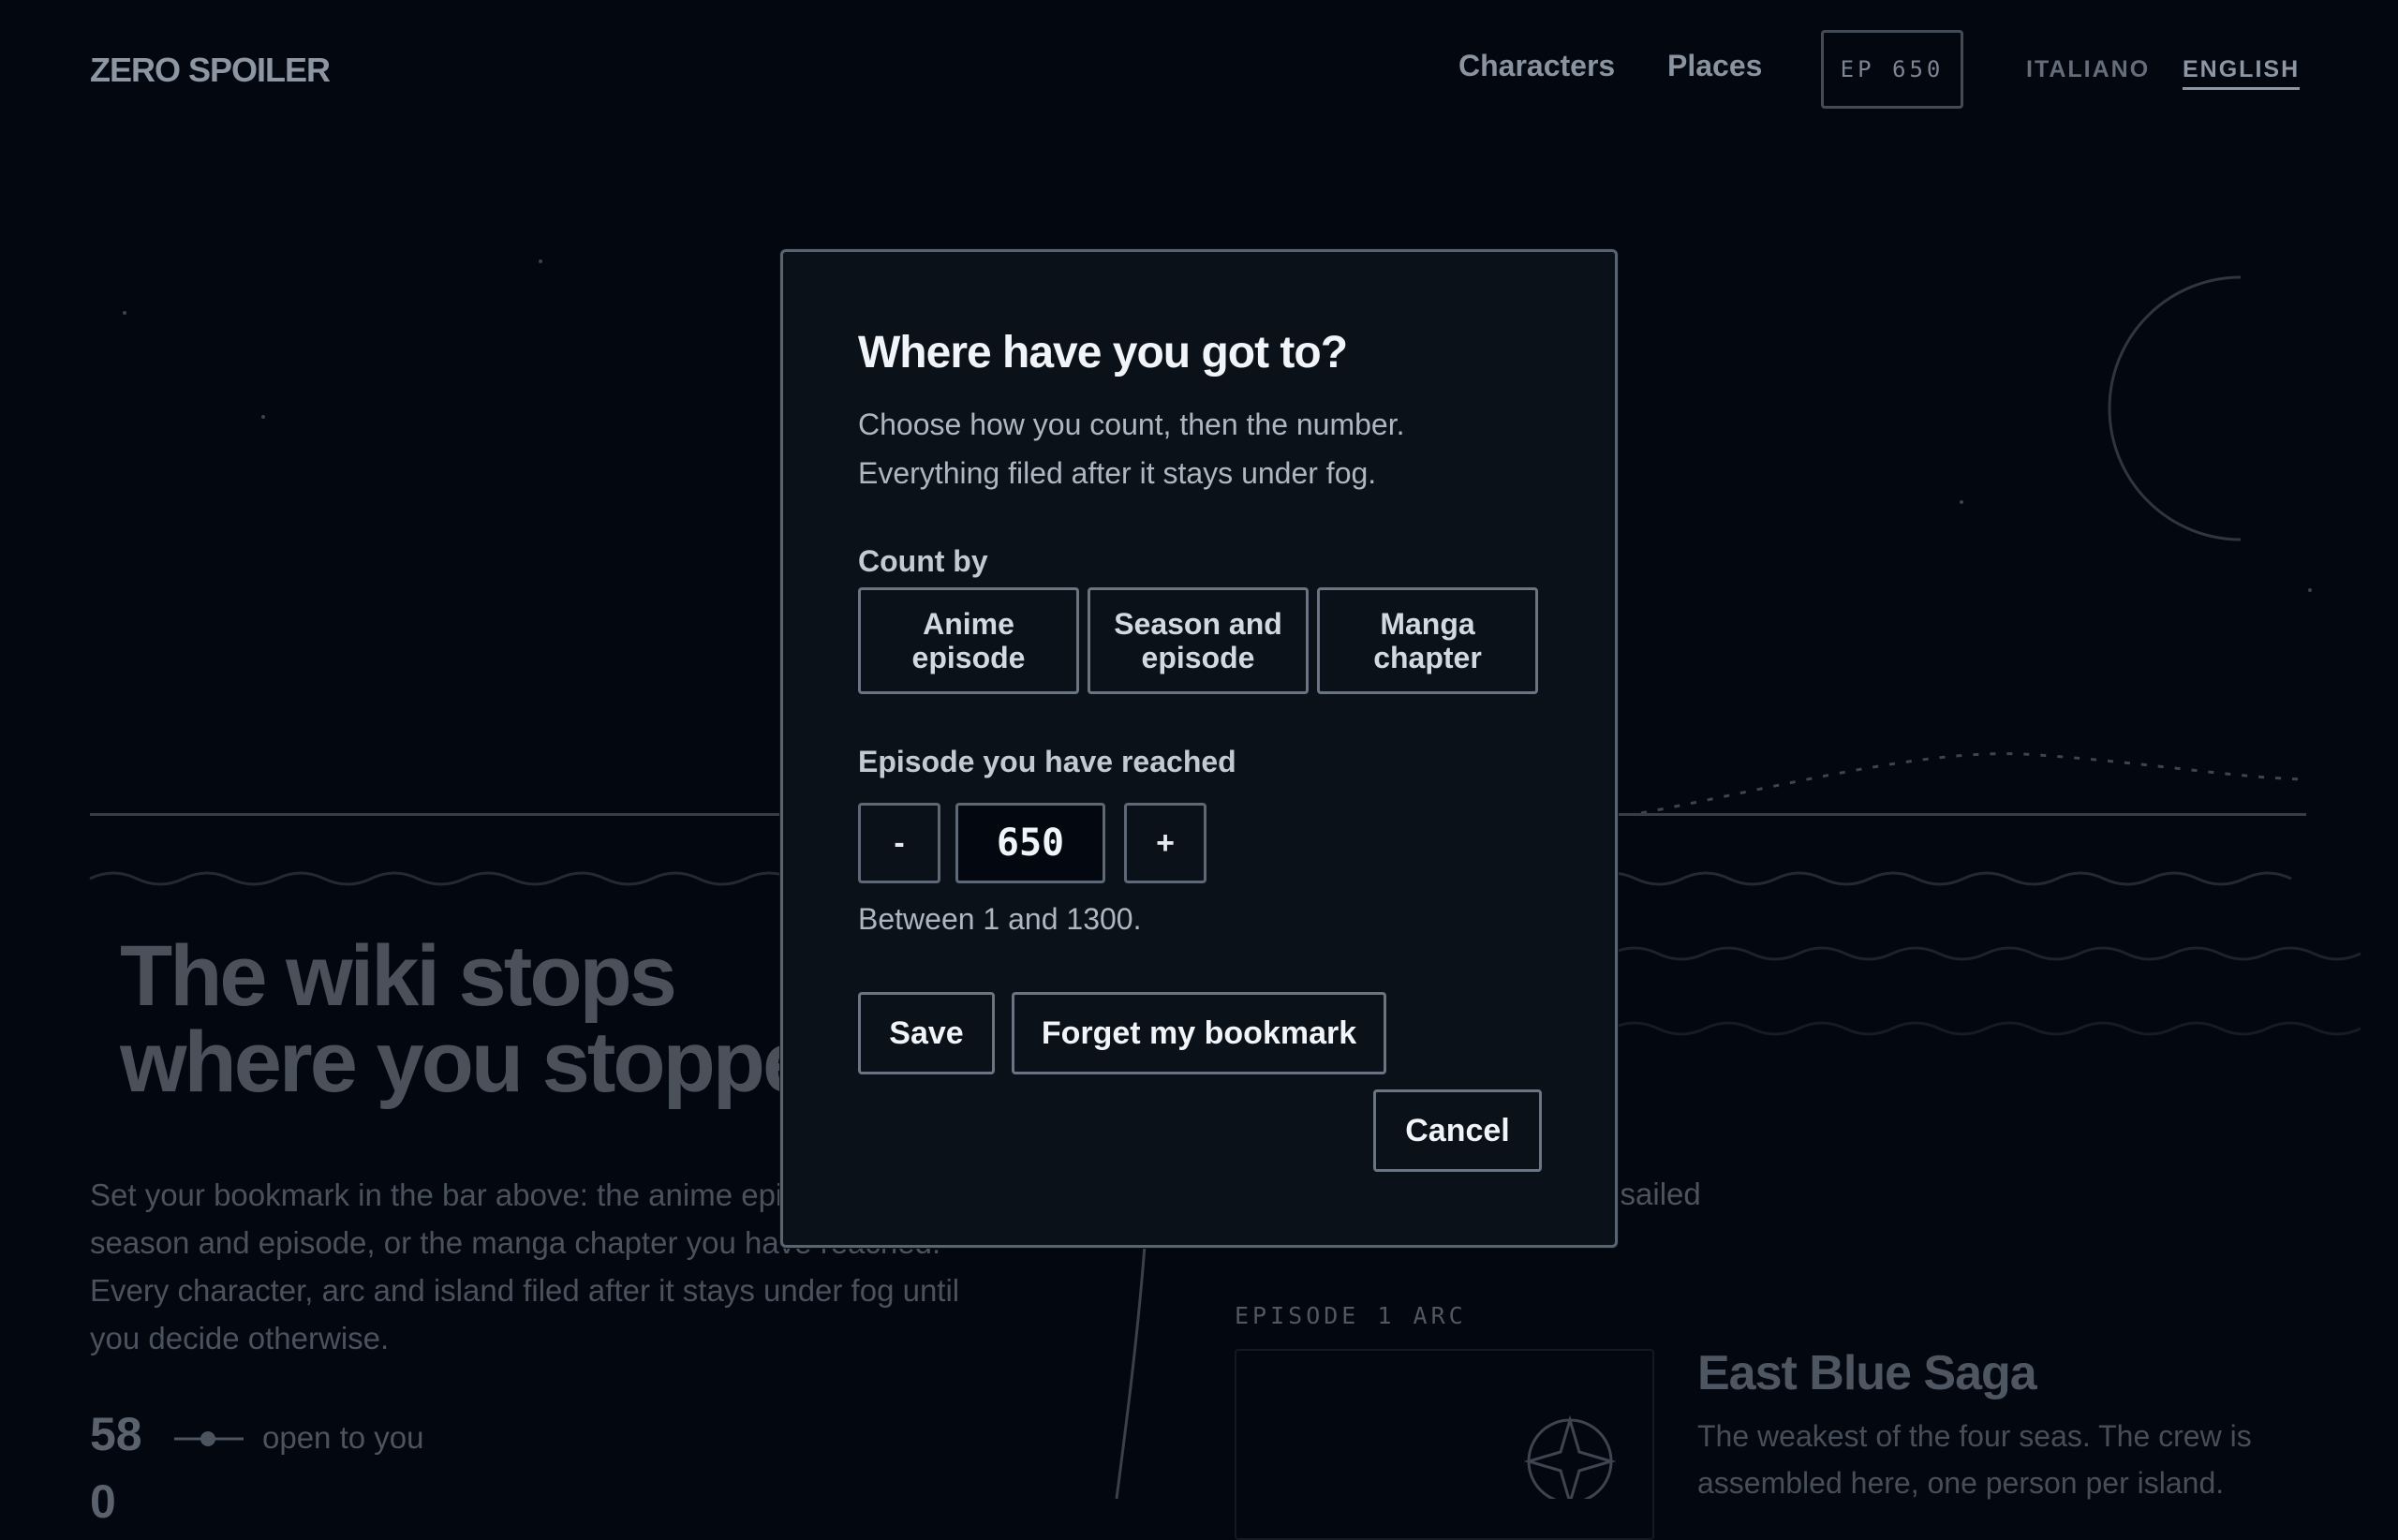 The image size is (2398, 1540). Describe the element at coordinates (1165, 843) in the screenshot. I see `increment-button: +` at that location.